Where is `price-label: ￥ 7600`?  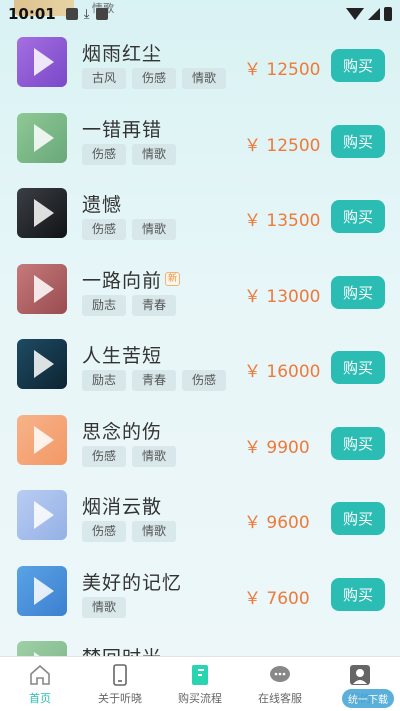
price-label: ￥ 7600 is located at coordinates (277, 598).